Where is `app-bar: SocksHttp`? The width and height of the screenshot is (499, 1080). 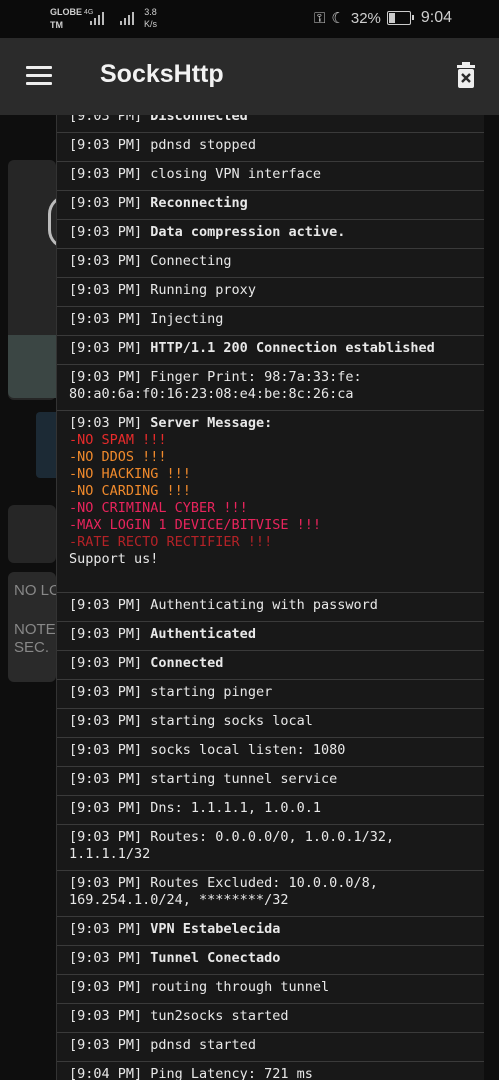 app-bar: SocksHttp is located at coordinates (249, 76).